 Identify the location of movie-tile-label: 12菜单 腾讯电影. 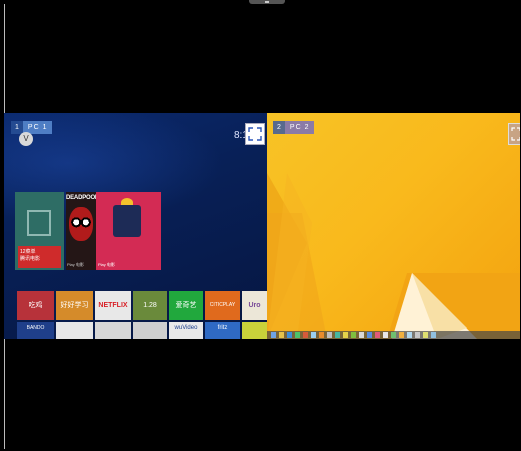
(39, 257).